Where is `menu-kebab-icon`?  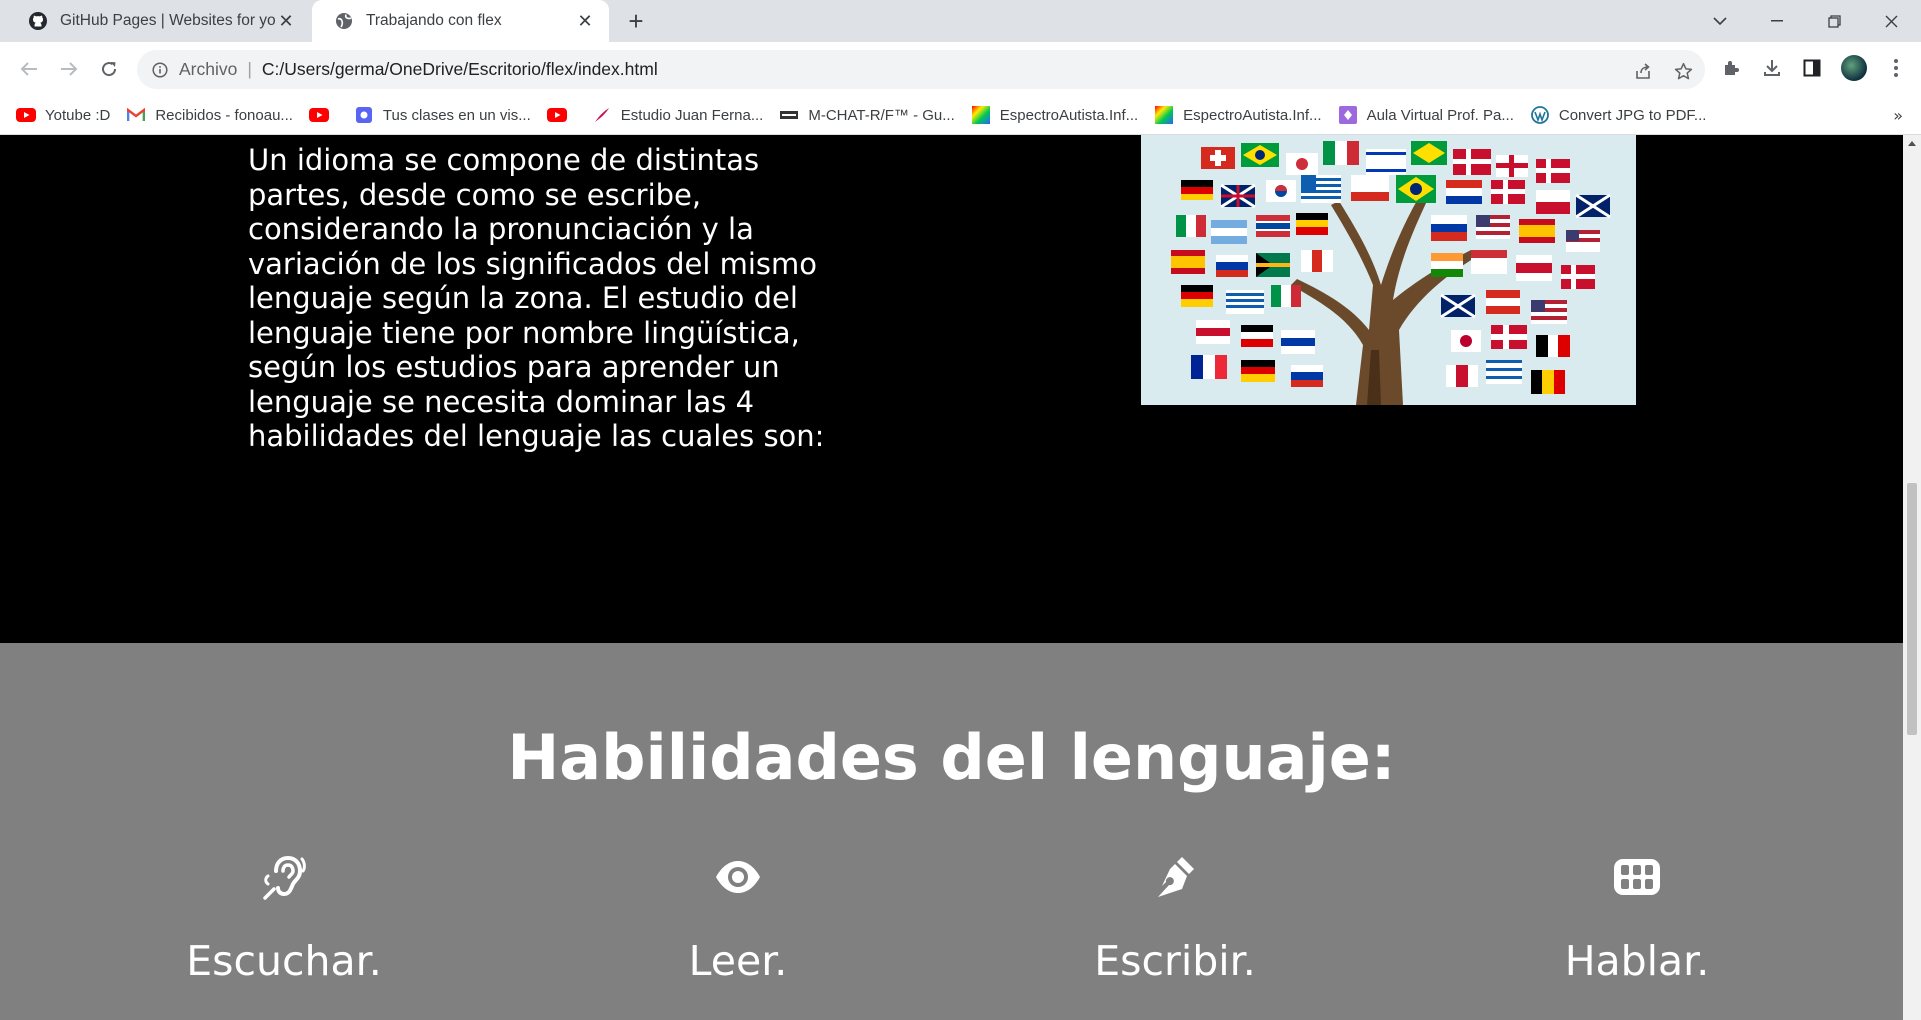
menu-kebab-icon is located at coordinates (1896, 68).